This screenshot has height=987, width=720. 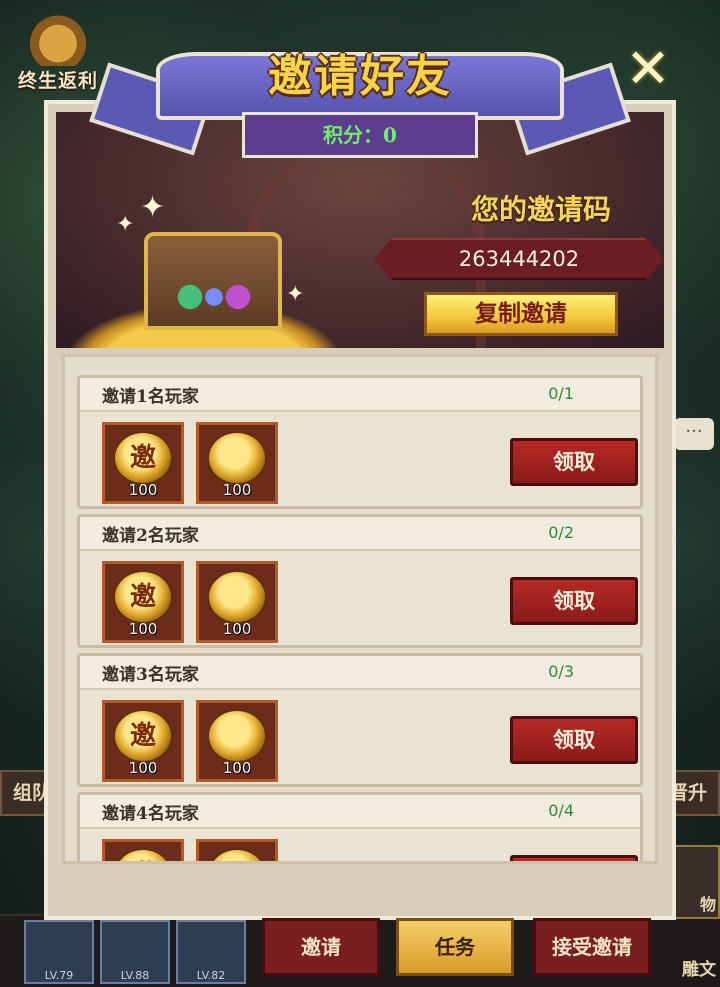 What do you see at coordinates (135, 952) in the screenshot?
I see `hero-slot: LV.88` at bounding box center [135, 952].